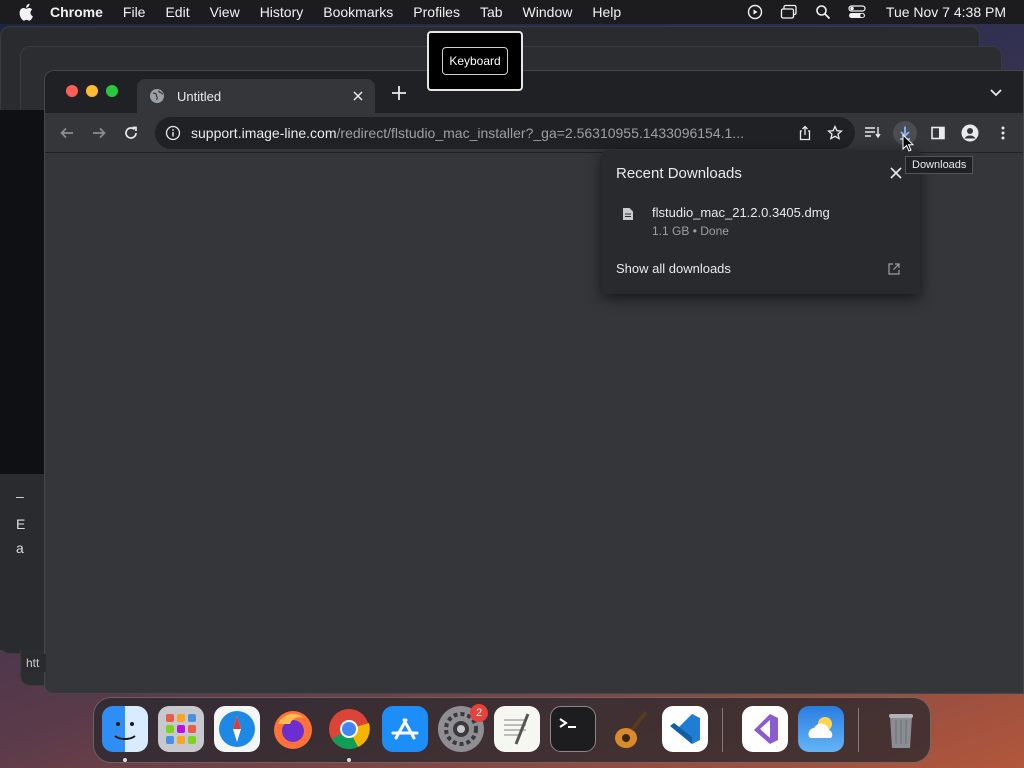 Image resolution: width=1024 pixels, height=768 pixels. What do you see at coordinates (358, 96) in the screenshot?
I see `tab-close-icon` at bounding box center [358, 96].